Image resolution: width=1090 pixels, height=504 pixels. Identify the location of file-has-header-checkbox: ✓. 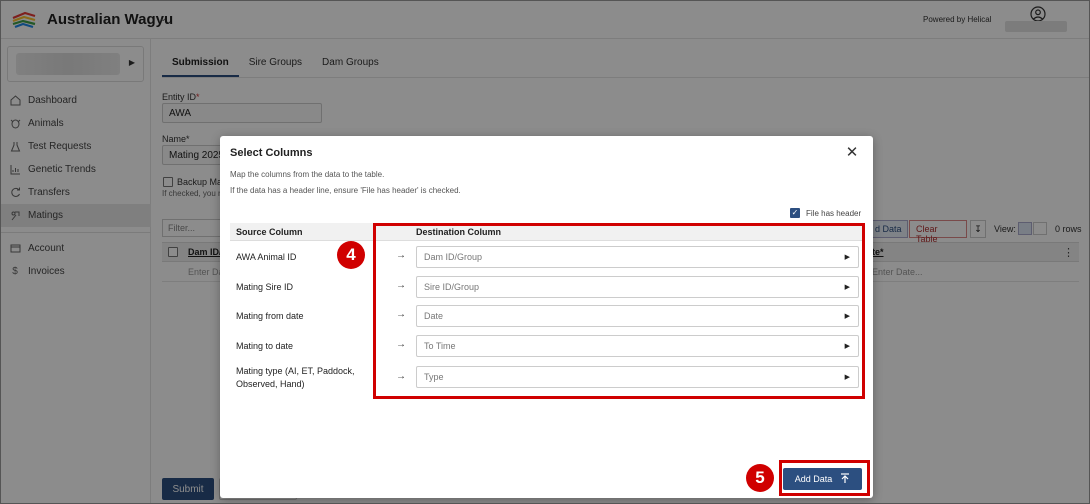
(795, 213).